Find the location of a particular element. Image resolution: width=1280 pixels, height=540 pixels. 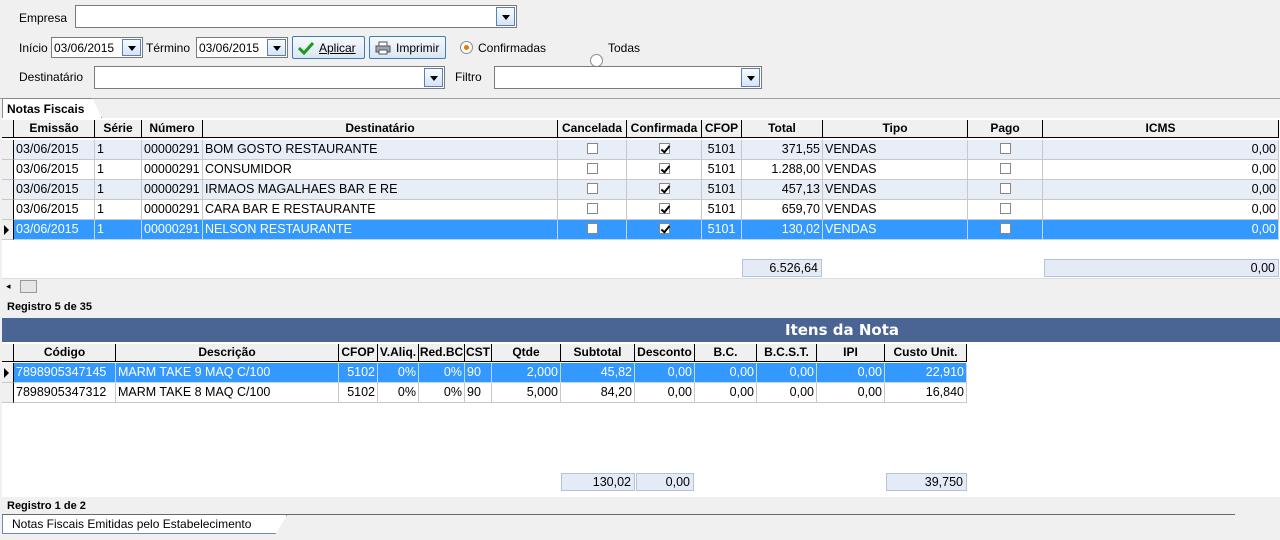

cell-descricao-text: MARM TAKE 9 MAQ C/100 is located at coordinates (194, 372).